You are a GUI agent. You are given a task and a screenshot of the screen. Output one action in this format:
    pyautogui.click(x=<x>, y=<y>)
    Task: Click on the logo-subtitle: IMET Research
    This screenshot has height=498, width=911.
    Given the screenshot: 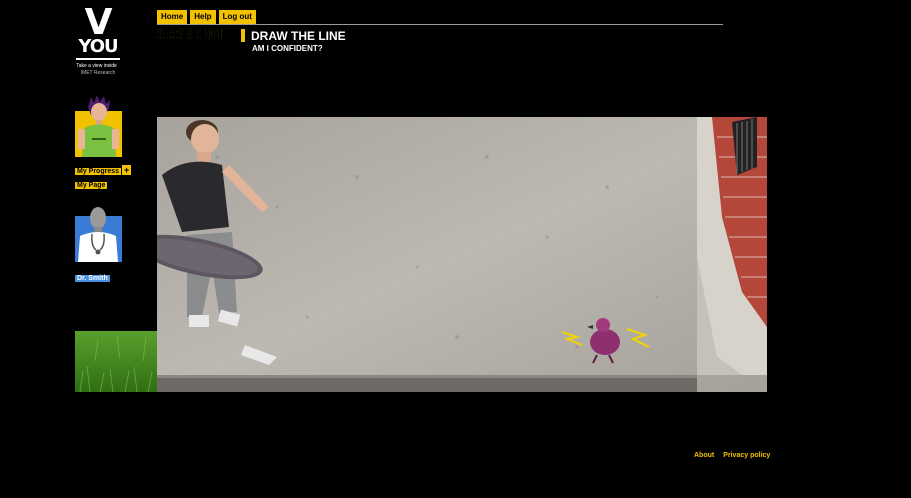 What is the action you would take?
    pyautogui.click(x=98, y=73)
    